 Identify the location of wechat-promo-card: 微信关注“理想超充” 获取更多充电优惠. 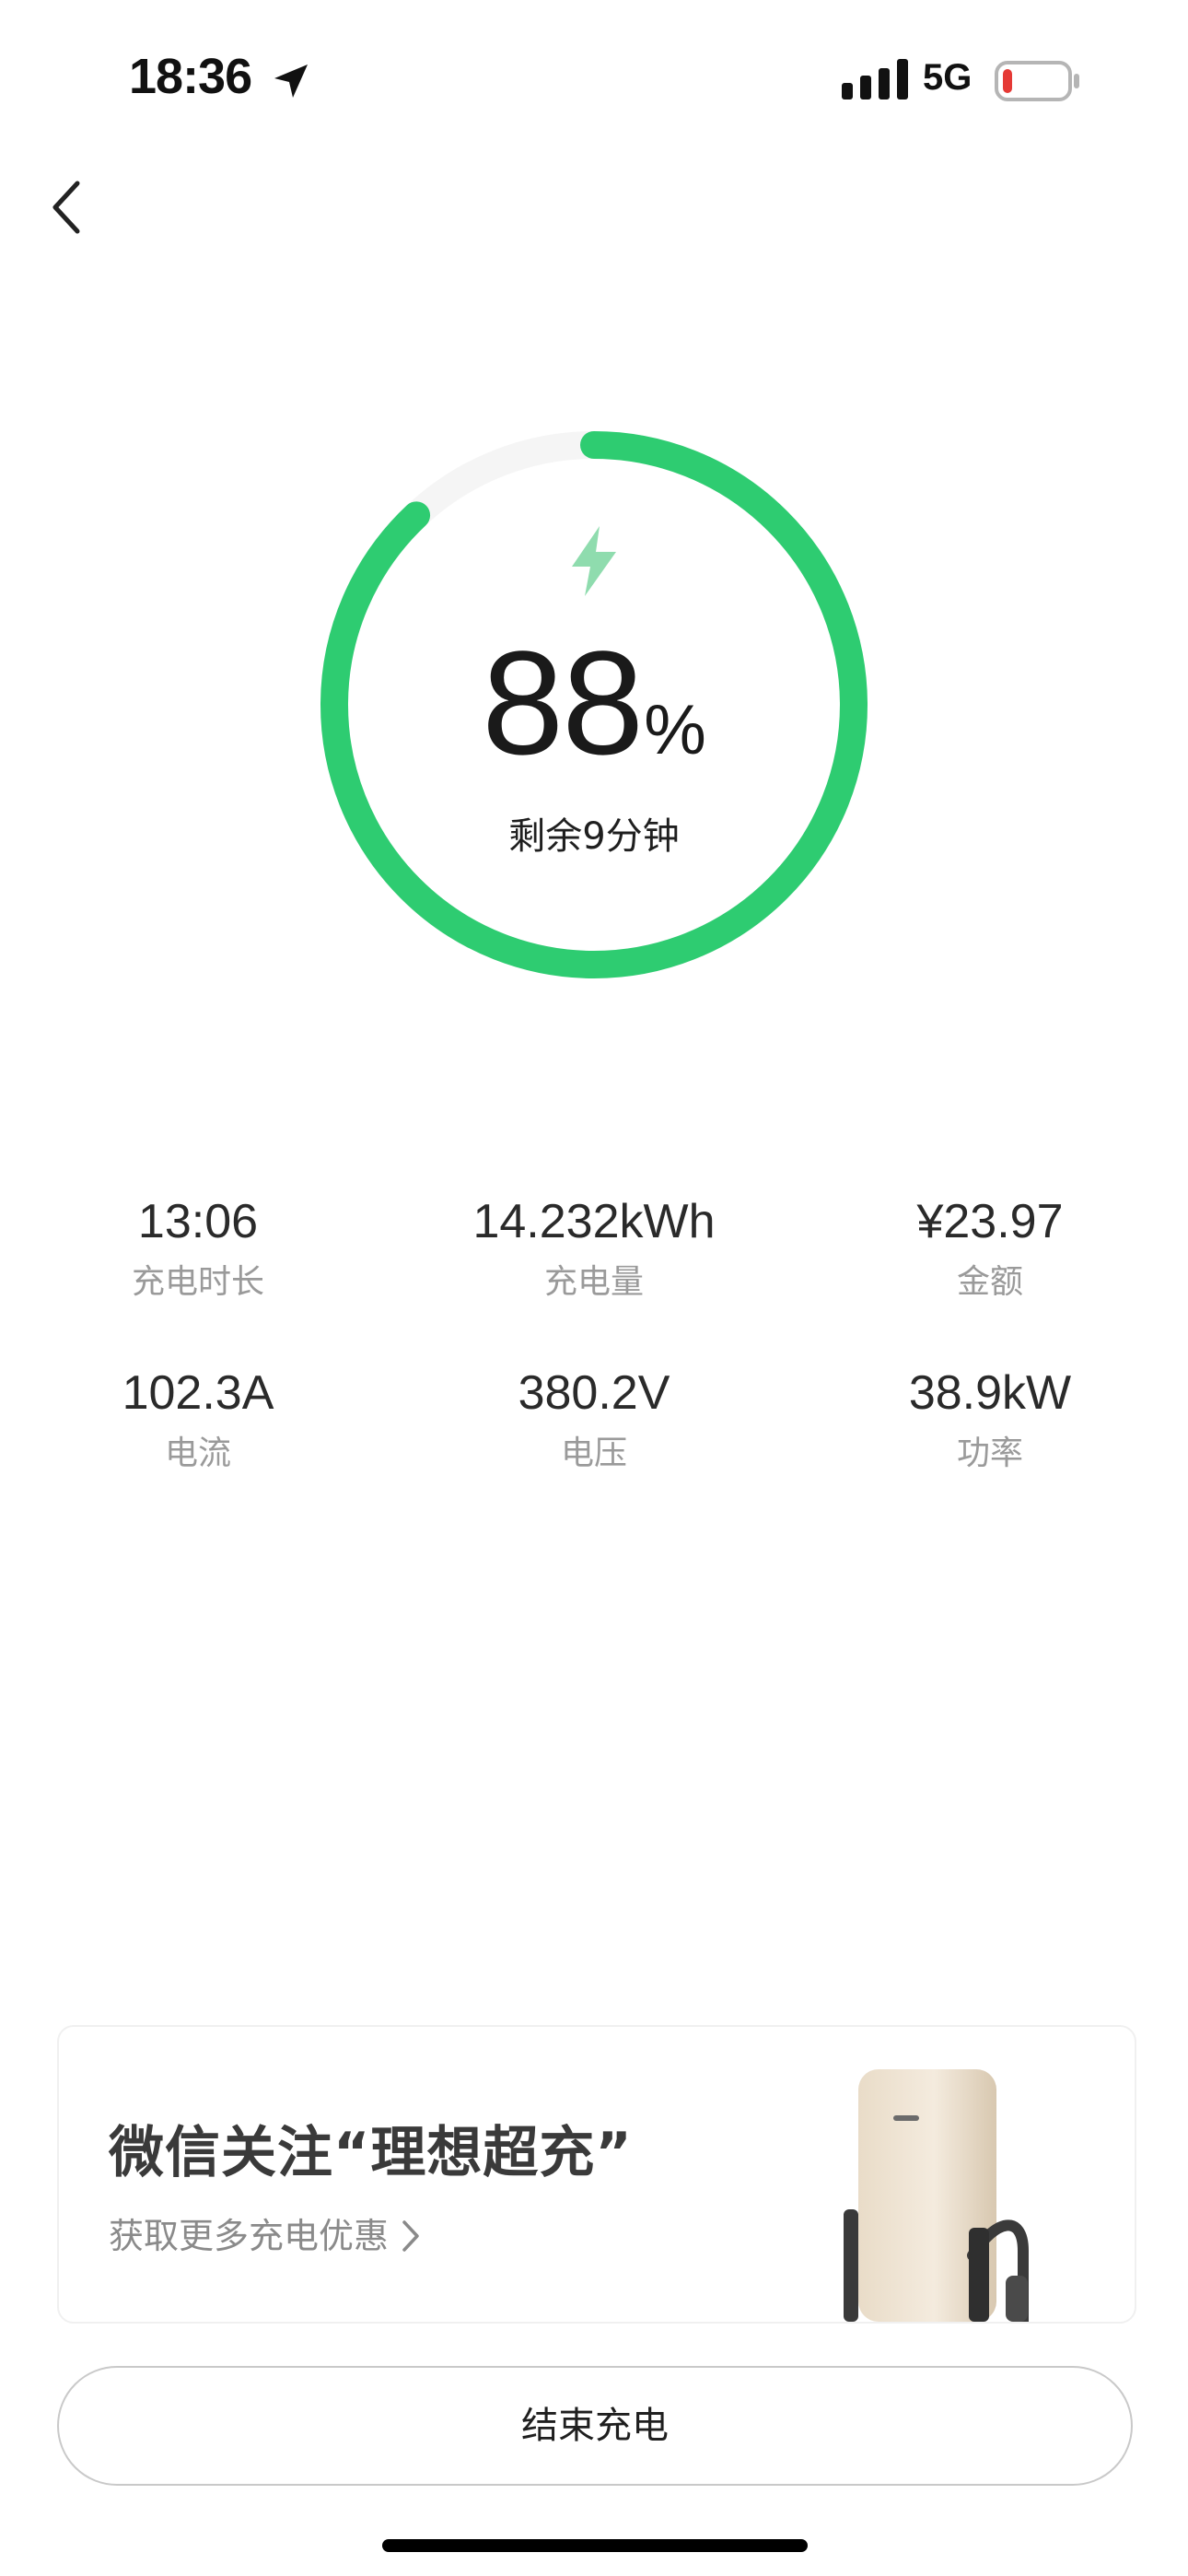
(596, 2174).